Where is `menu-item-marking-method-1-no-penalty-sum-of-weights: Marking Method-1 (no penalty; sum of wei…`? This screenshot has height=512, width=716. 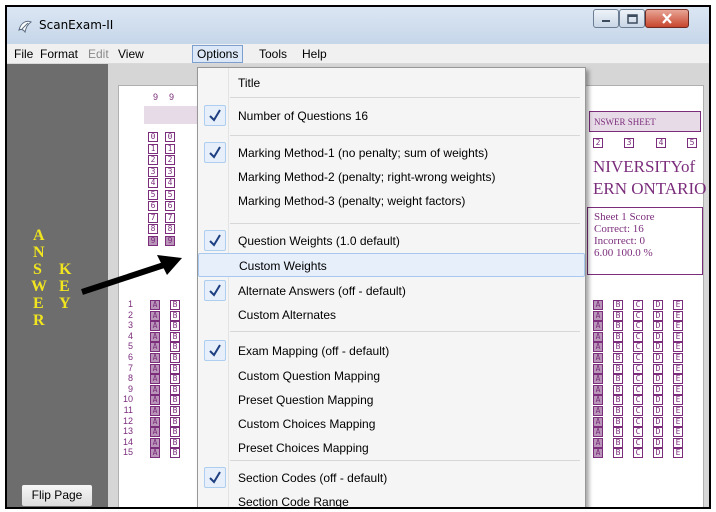 menu-item-marking-method-1-no-penalty-sum-of-weights: Marking Method-1 (no penalty; sum of wei… is located at coordinates (391, 153).